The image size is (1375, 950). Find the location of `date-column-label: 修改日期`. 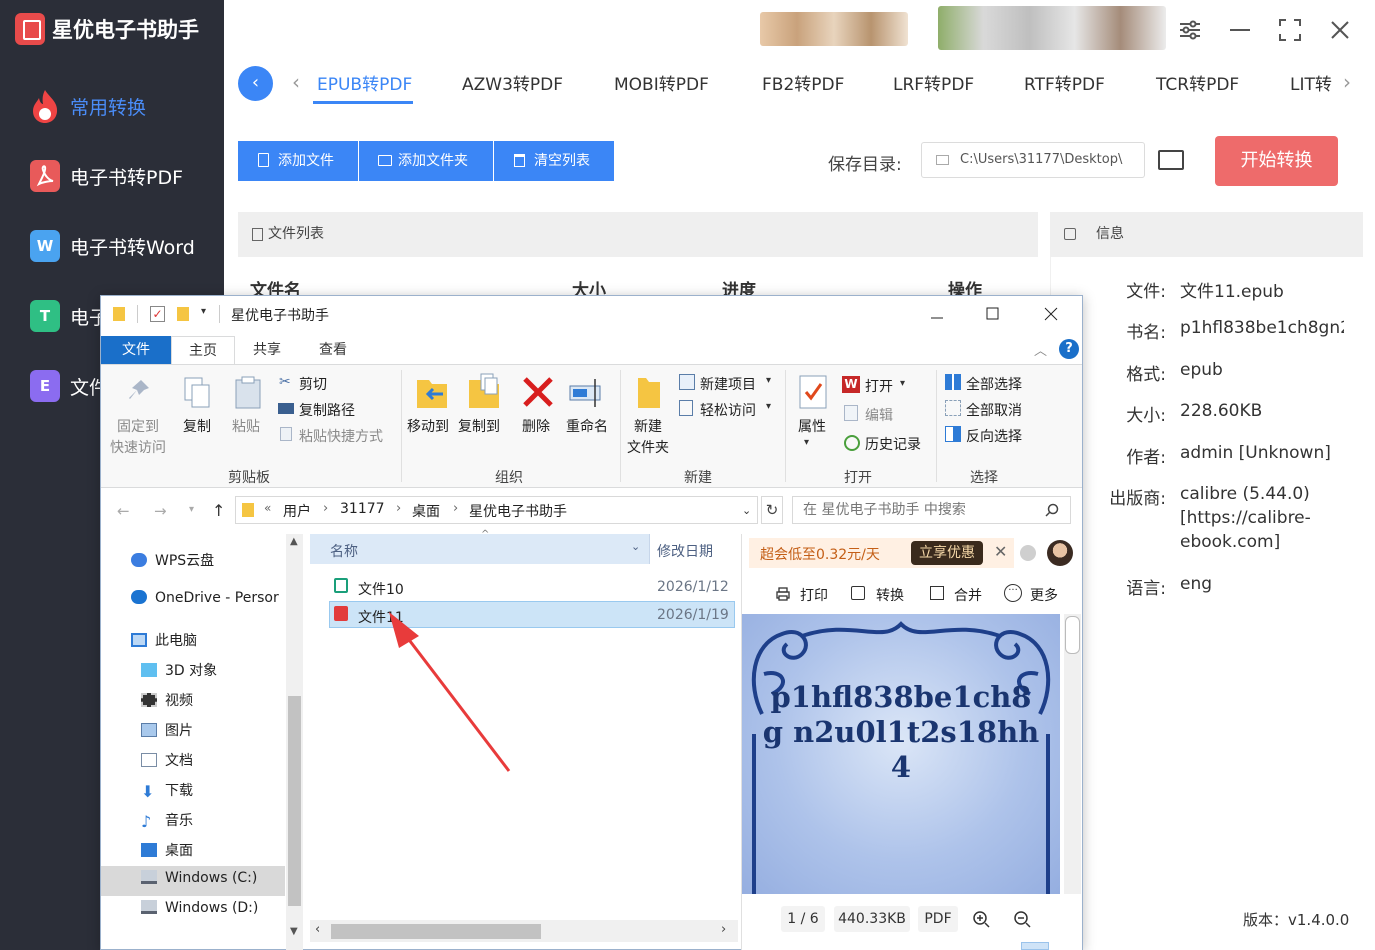

date-column-label: 修改日期 is located at coordinates (685, 551).